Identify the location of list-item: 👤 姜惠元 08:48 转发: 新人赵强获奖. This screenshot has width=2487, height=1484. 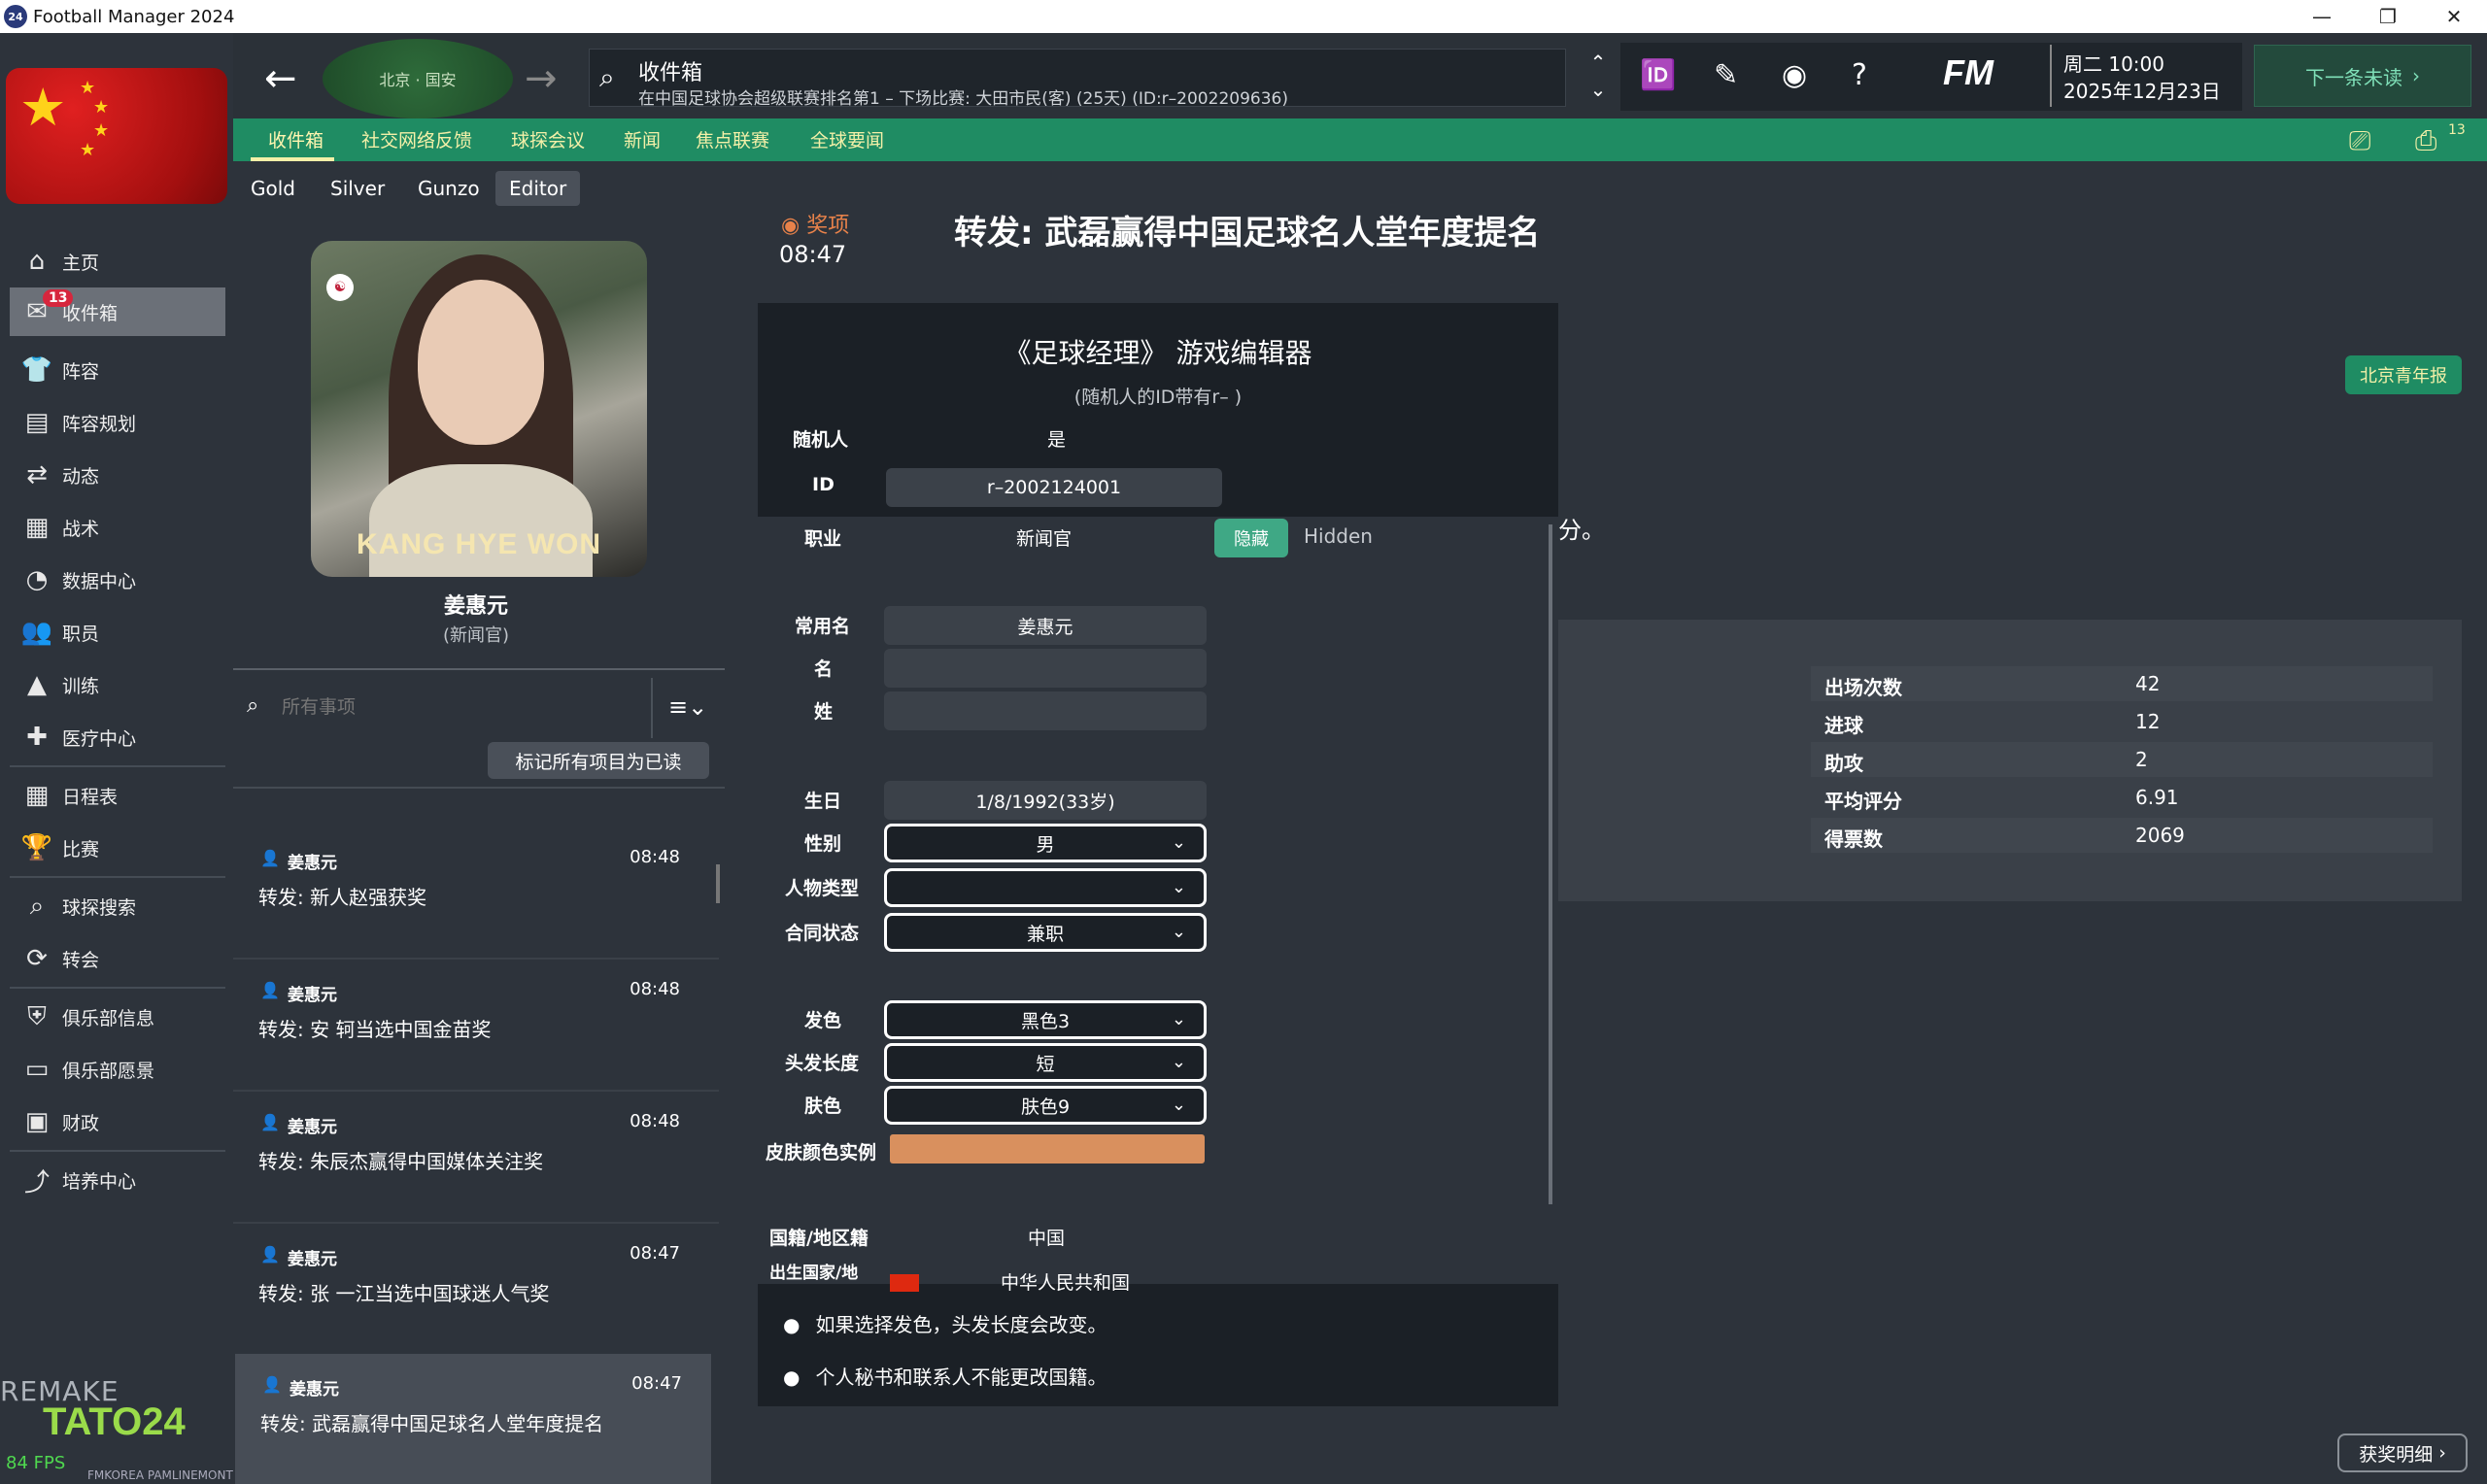
(471, 892).